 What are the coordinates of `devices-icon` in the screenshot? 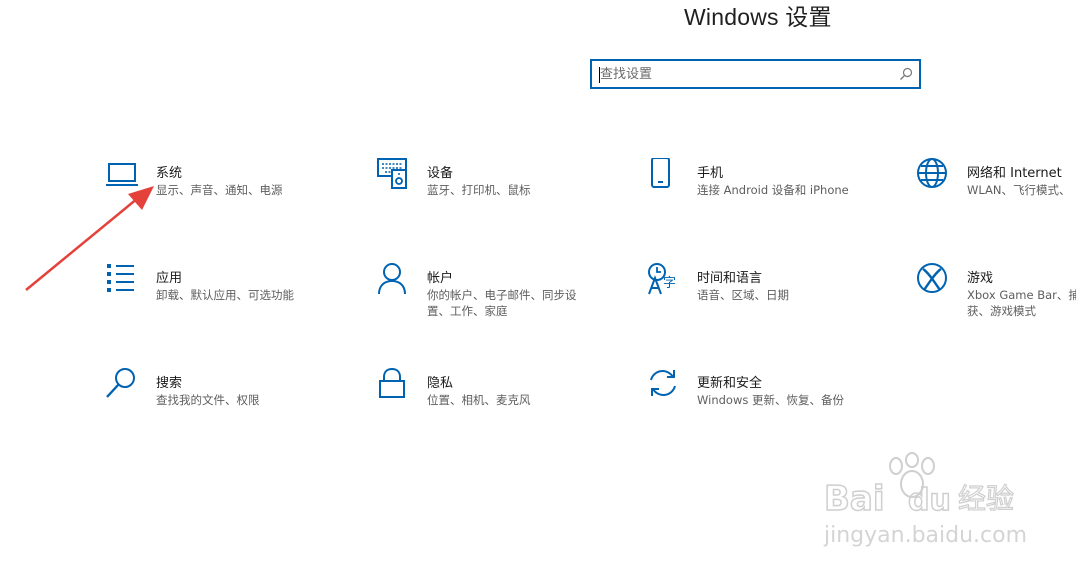 It's located at (392, 173).